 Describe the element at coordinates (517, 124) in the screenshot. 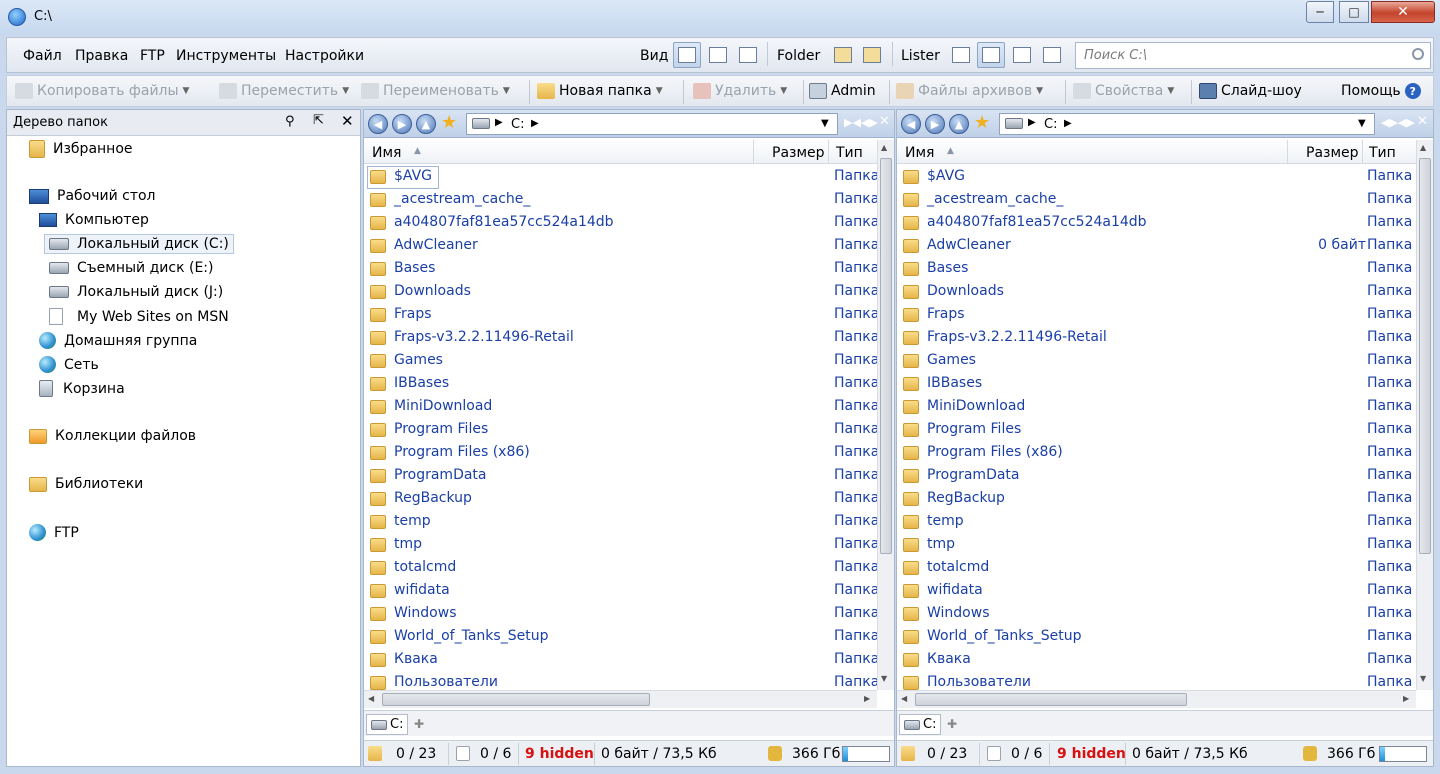

I see `left-path: C:` at that location.